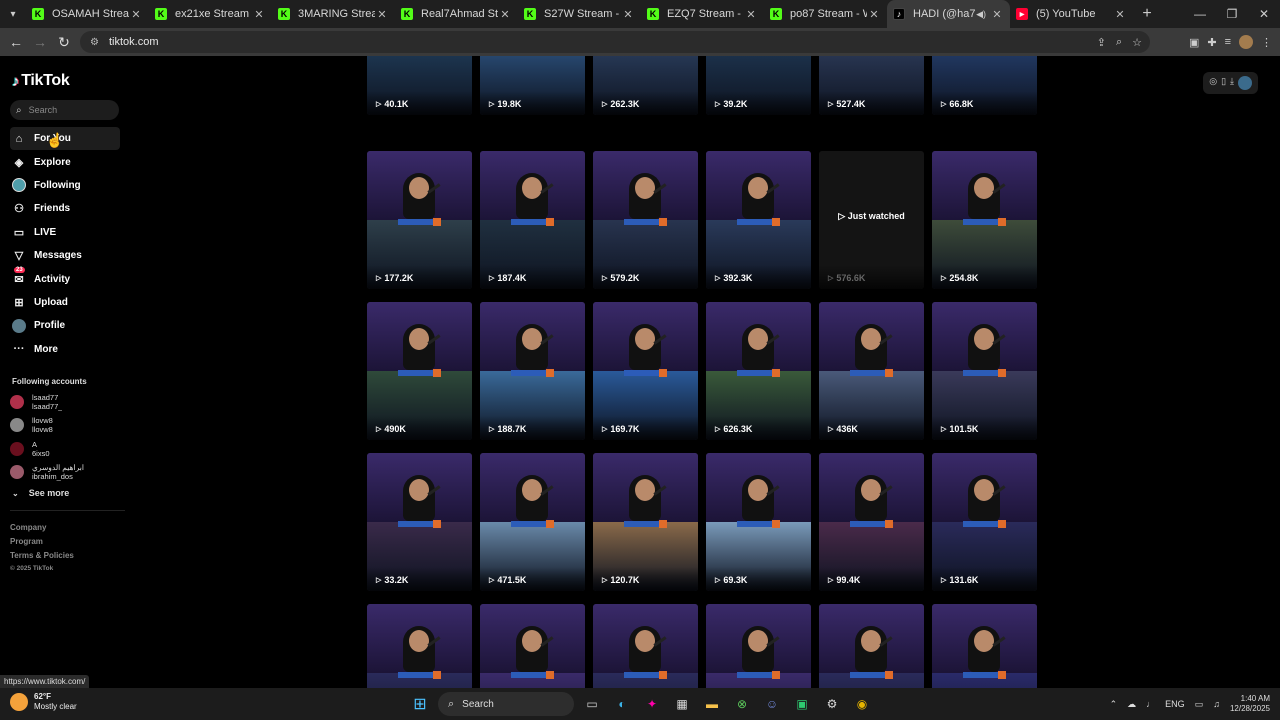  Describe the element at coordinates (702, 14) in the screenshot. I see `browser-tab: K EZQ7 Stream - Watch✕` at that location.